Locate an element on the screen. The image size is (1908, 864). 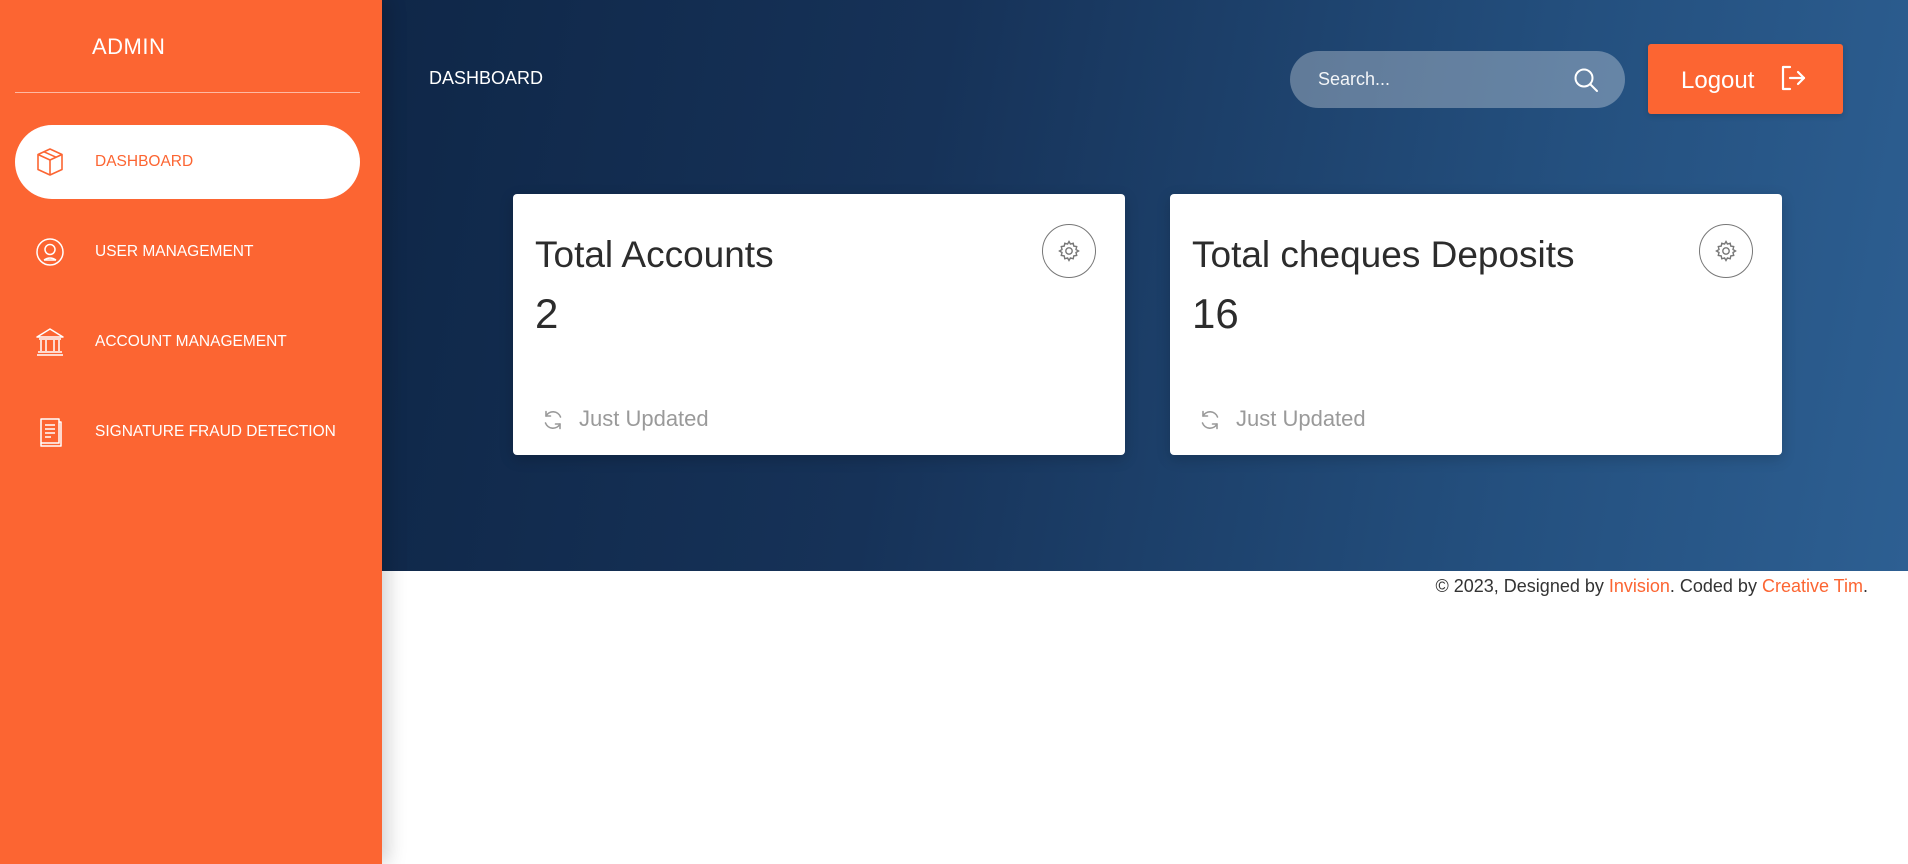
creative-tim-link: Creative Tim is located at coordinates (1812, 586).